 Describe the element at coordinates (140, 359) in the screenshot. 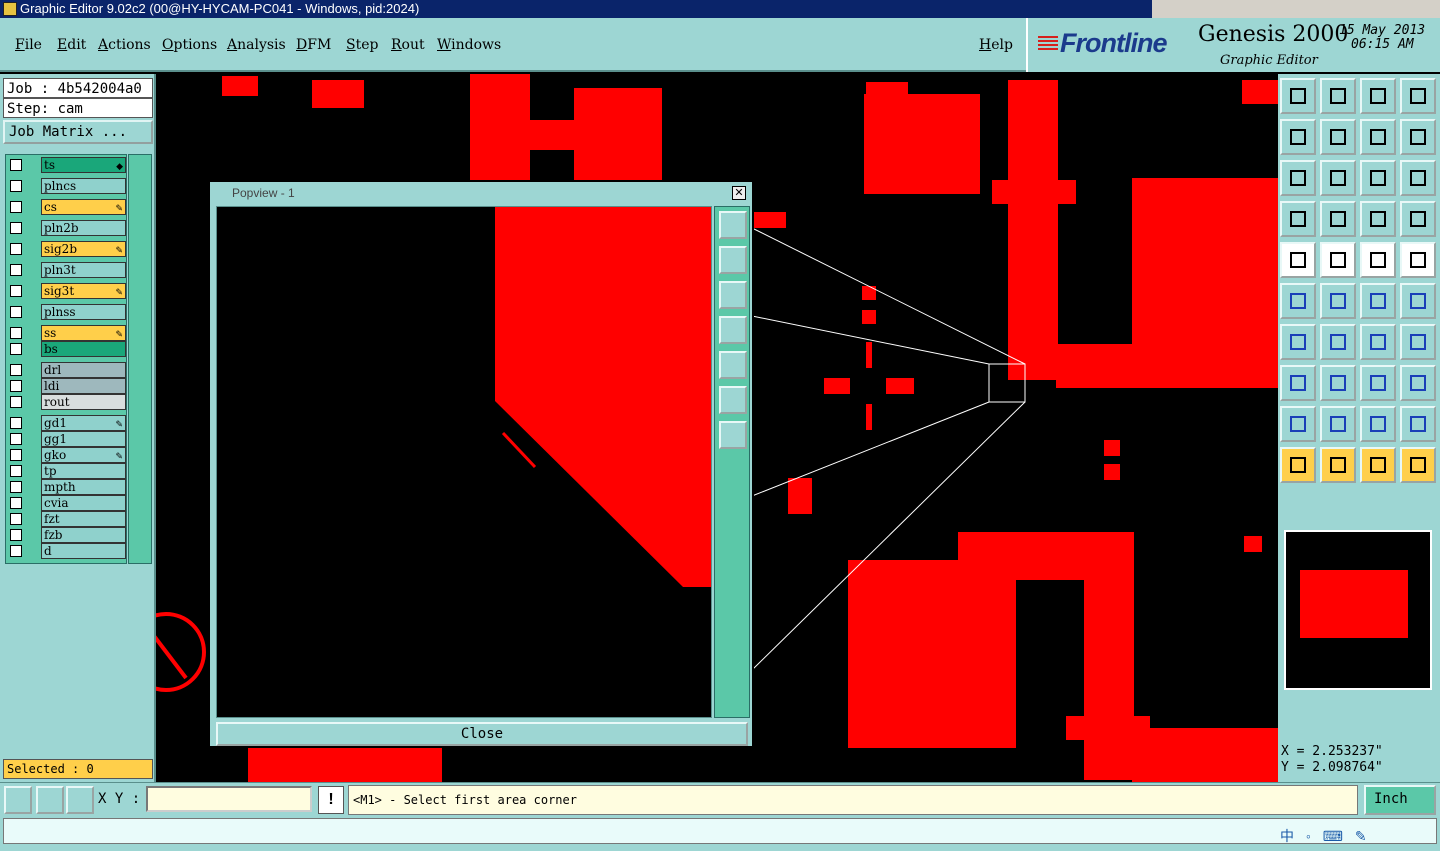

I see `layer-scrollbar` at that location.